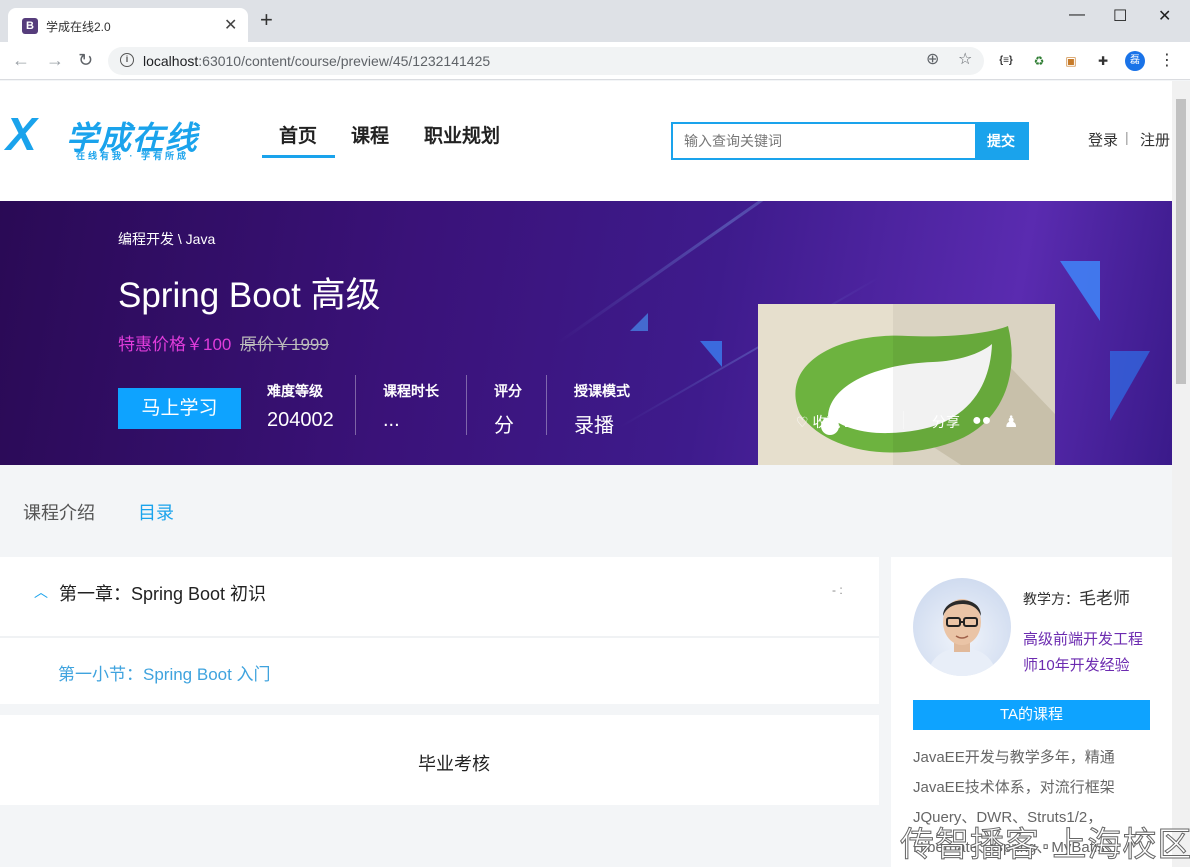 The image size is (1190, 867). Describe the element at coordinates (1181, 241) in the screenshot. I see `scrollbar-thumb` at that location.